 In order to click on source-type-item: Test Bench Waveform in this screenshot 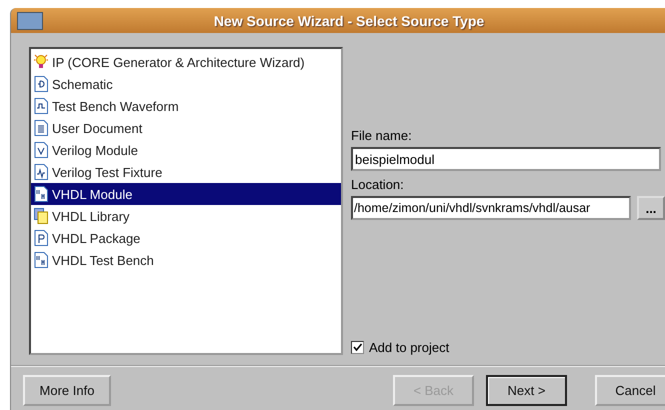, I will do `click(186, 106)`.